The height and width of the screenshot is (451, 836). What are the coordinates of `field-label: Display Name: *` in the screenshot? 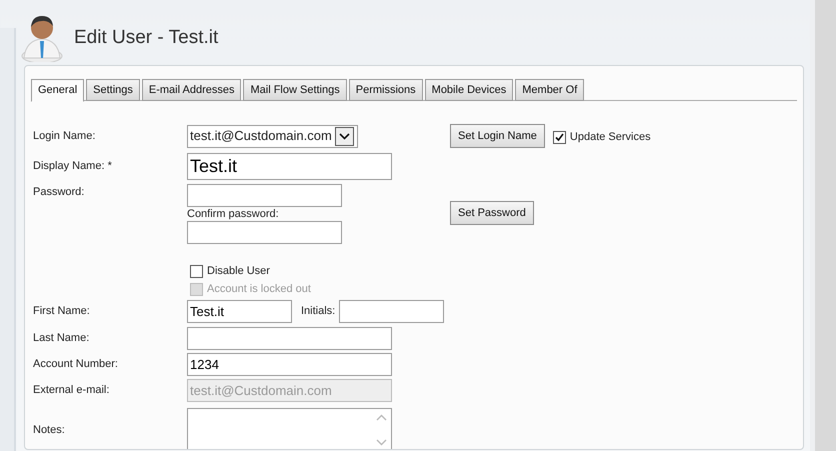 It's located at (73, 166).